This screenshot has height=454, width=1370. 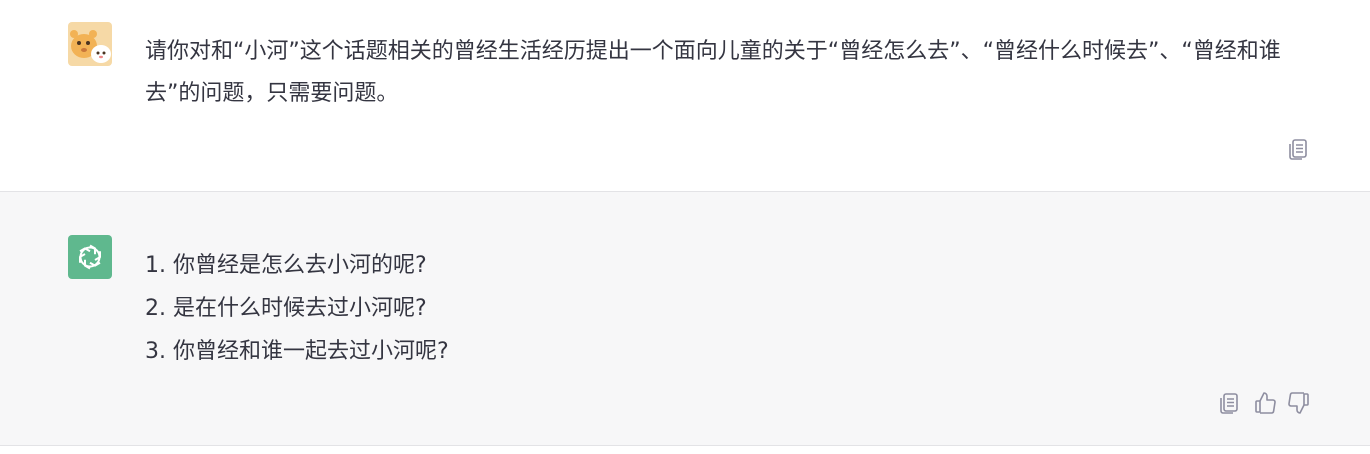 What do you see at coordinates (1265, 403) in the screenshot?
I see `thumbs-up-icon` at bounding box center [1265, 403].